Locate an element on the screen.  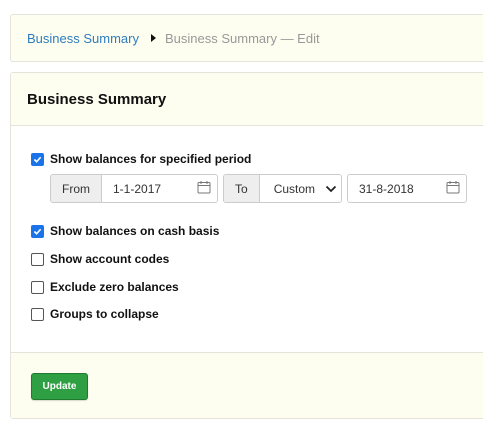
option-account-codes: Show account codes is located at coordinates (100, 259).